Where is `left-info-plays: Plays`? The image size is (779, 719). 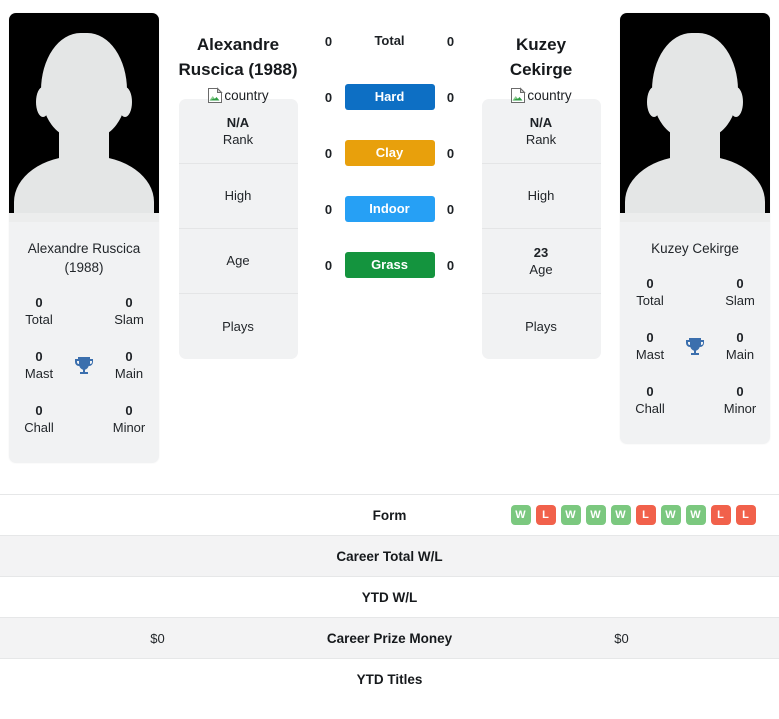 left-info-plays: Plays is located at coordinates (238, 326).